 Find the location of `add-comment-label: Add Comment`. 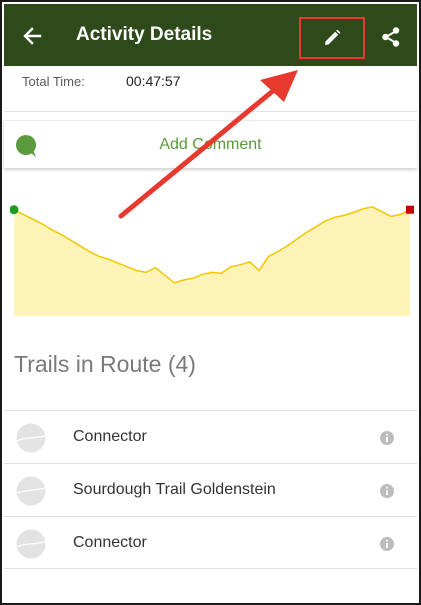

add-comment-label: Add Comment is located at coordinates (210, 144).